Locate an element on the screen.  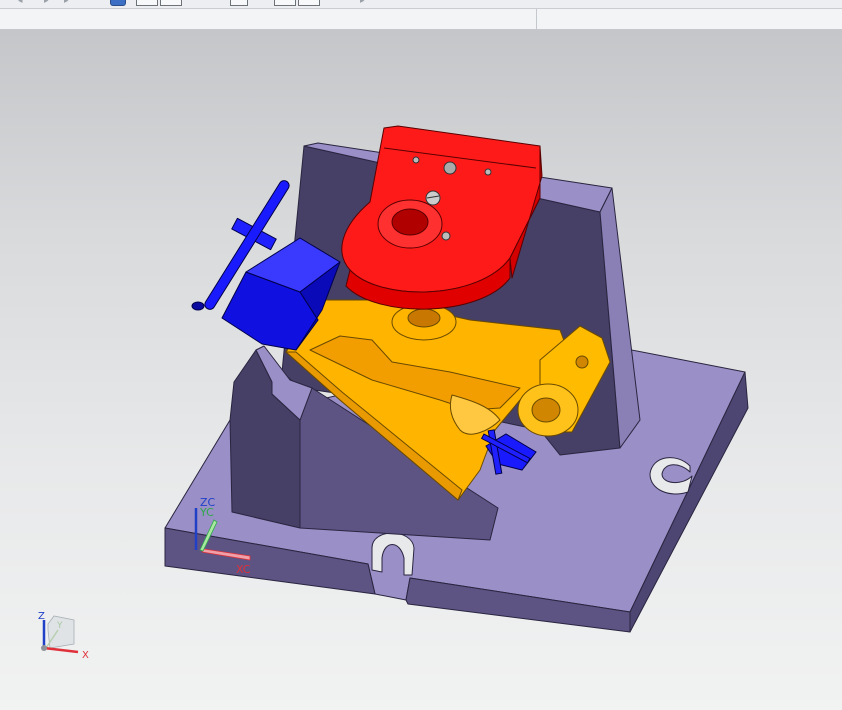
workpiece-cylinder-bore is located at coordinates (546, 410).